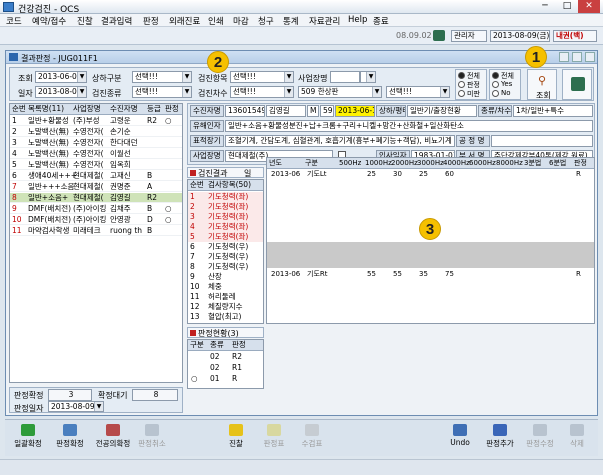  What do you see at coordinates (225, 317) in the screenshot?
I see `list-item: 13 혈압(최고)` at bounding box center [225, 317].